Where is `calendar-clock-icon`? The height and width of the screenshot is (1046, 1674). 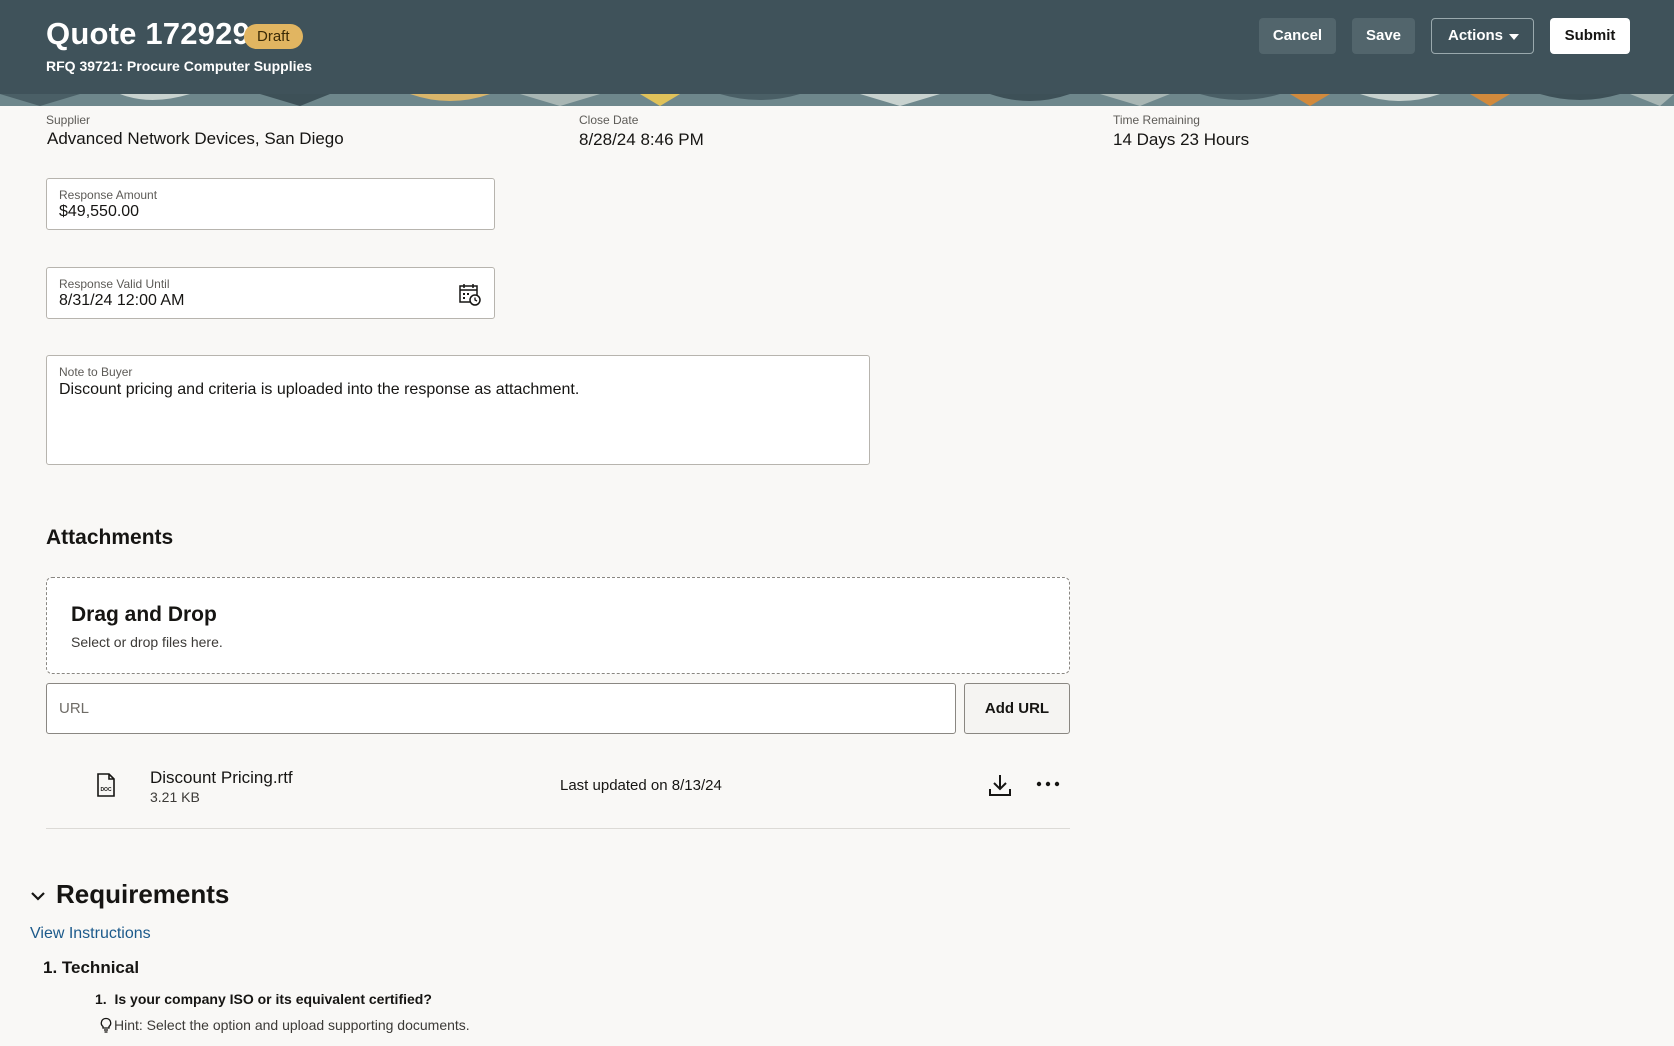
calendar-clock-icon is located at coordinates (470, 294).